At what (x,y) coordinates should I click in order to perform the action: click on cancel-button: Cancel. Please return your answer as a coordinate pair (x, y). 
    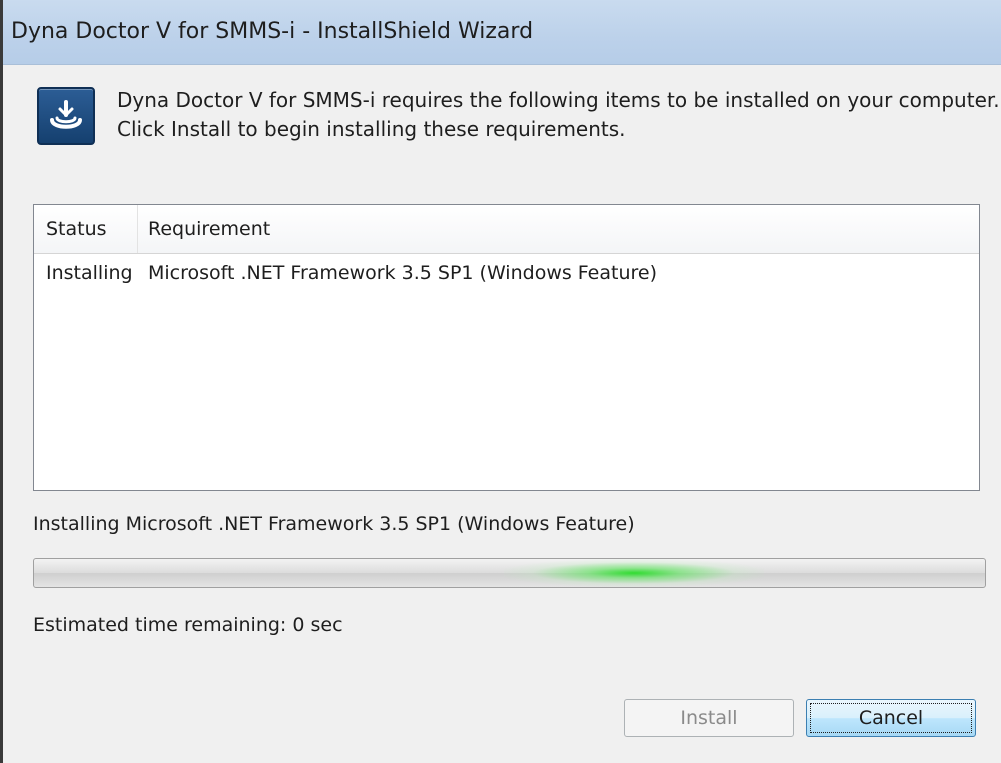
    Looking at the image, I should click on (891, 718).